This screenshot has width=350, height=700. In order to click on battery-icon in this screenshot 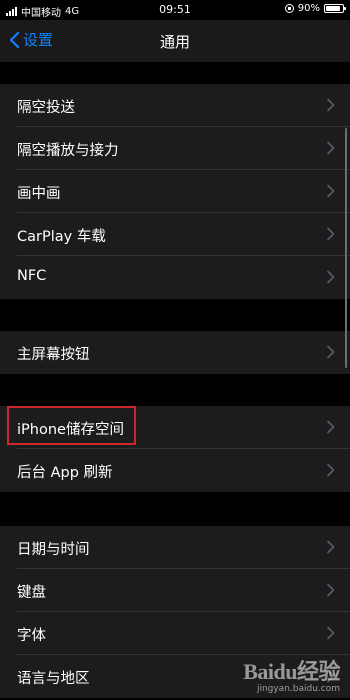, I will do `click(335, 8)`.